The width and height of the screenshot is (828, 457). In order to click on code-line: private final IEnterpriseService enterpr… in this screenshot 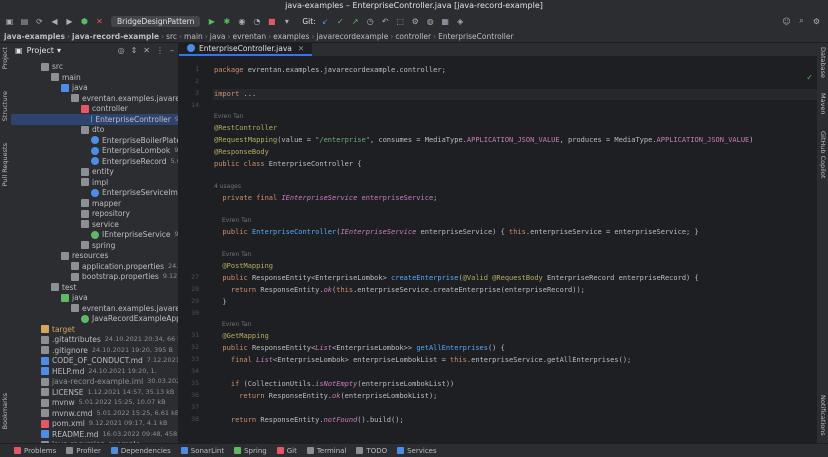, I will do `click(325, 198)`.